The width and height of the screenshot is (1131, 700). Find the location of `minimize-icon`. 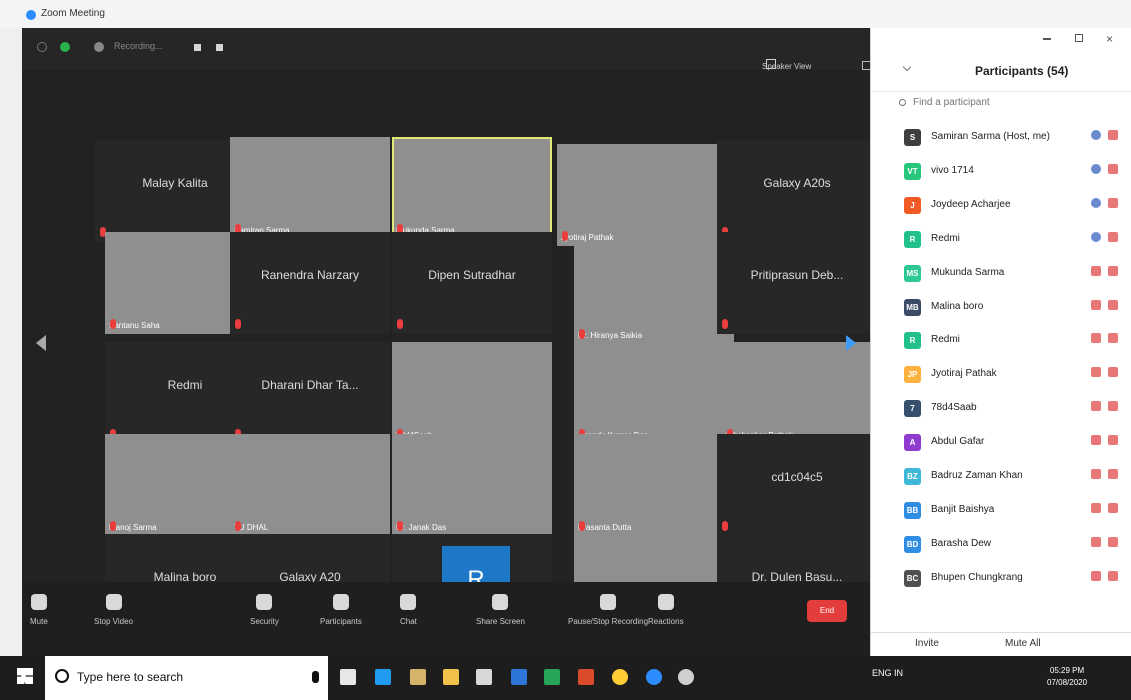

minimize-icon is located at coordinates (1047, 39).